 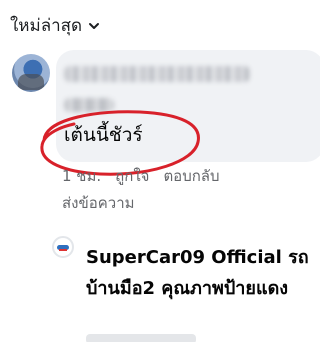 What do you see at coordinates (46, 26) in the screenshot?
I see `sort-label: ใหม่ล่าสุด` at bounding box center [46, 26].